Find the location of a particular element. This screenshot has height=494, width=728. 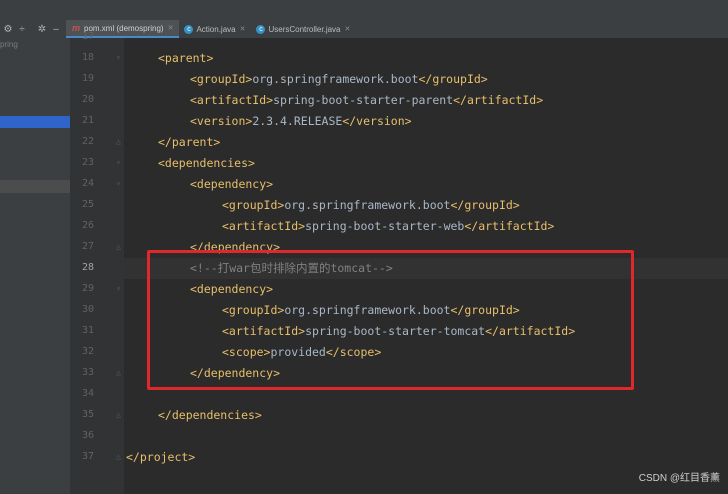

line-number: 34 is located at coordinates (87, 393).